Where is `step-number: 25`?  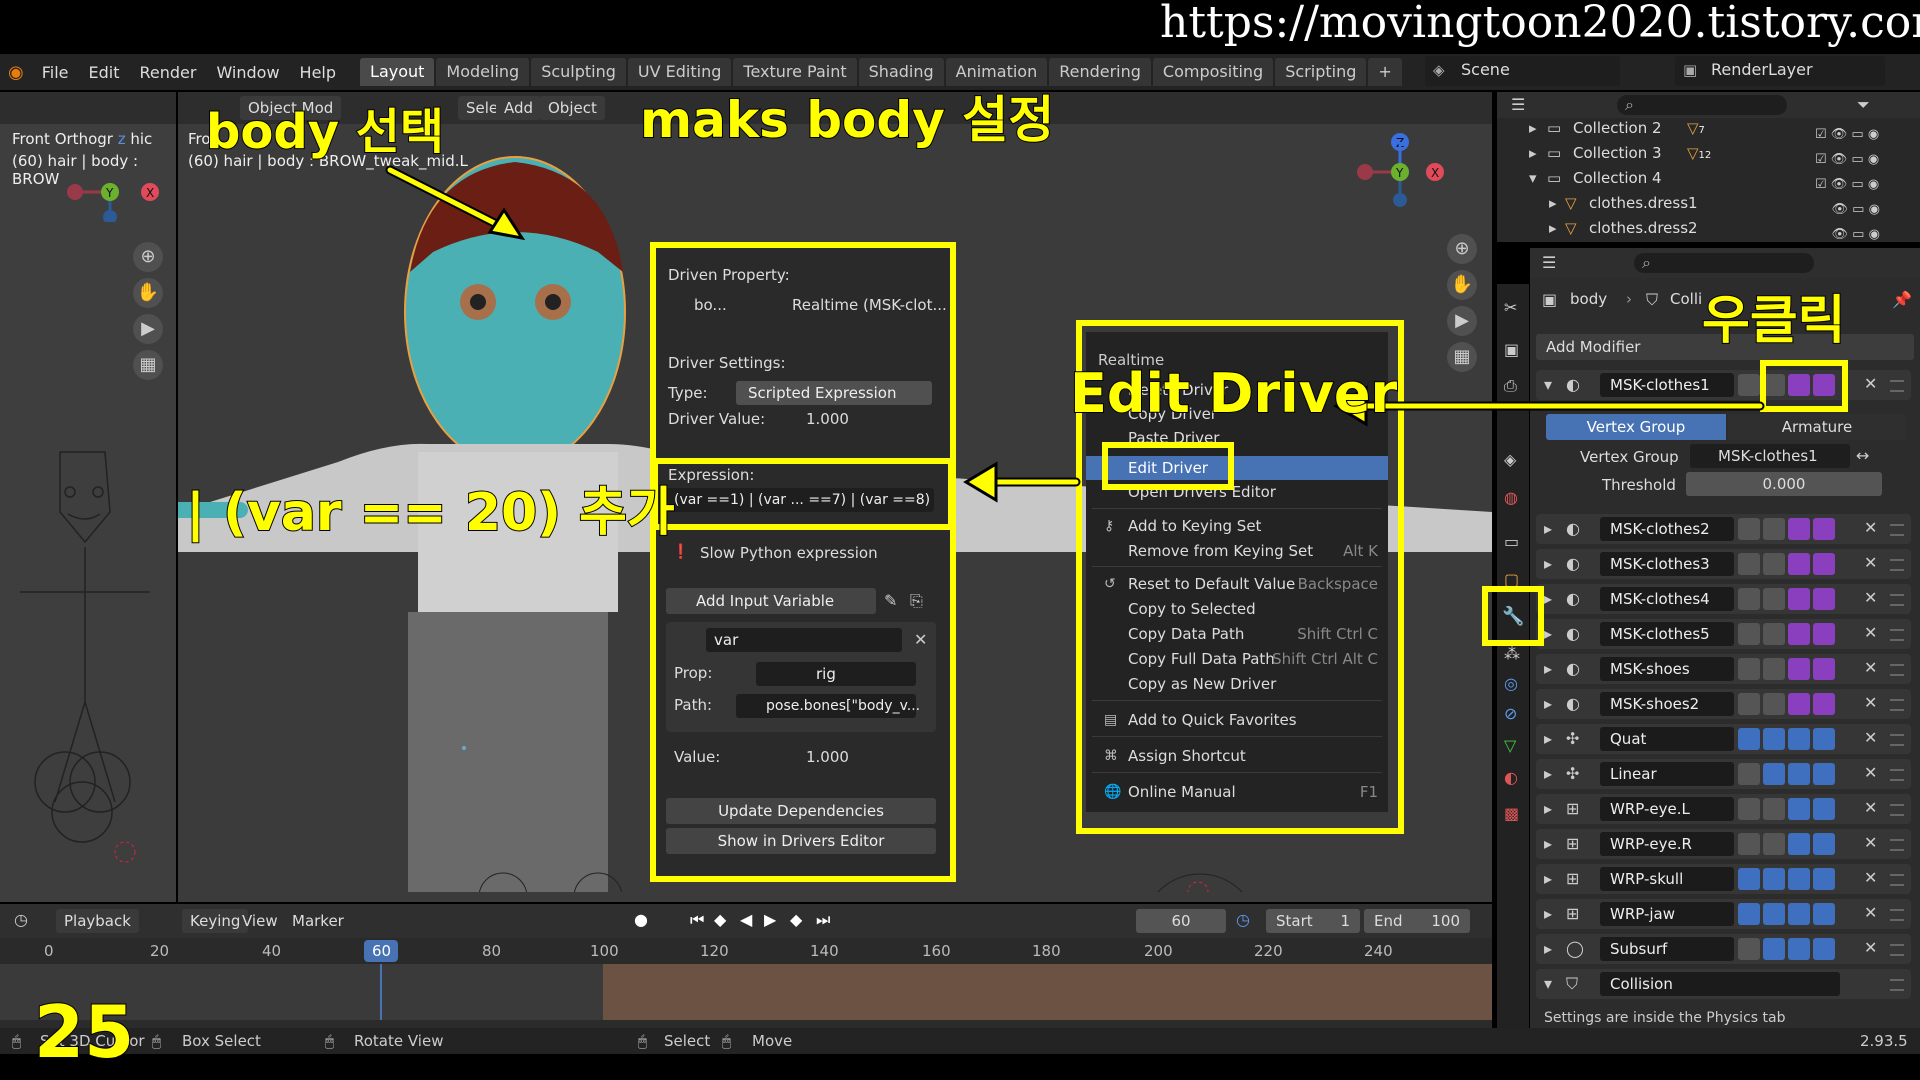 step-number: 25 is located at coordinates (84, 1032).